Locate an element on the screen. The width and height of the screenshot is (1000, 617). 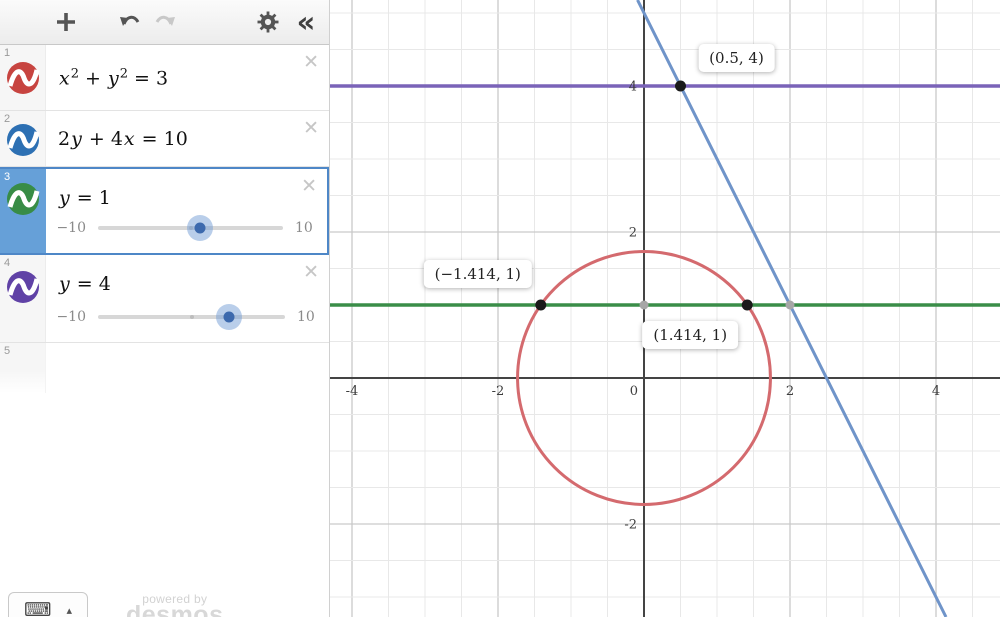
y-tick-label: 4 is located at coordinates (633, 87).